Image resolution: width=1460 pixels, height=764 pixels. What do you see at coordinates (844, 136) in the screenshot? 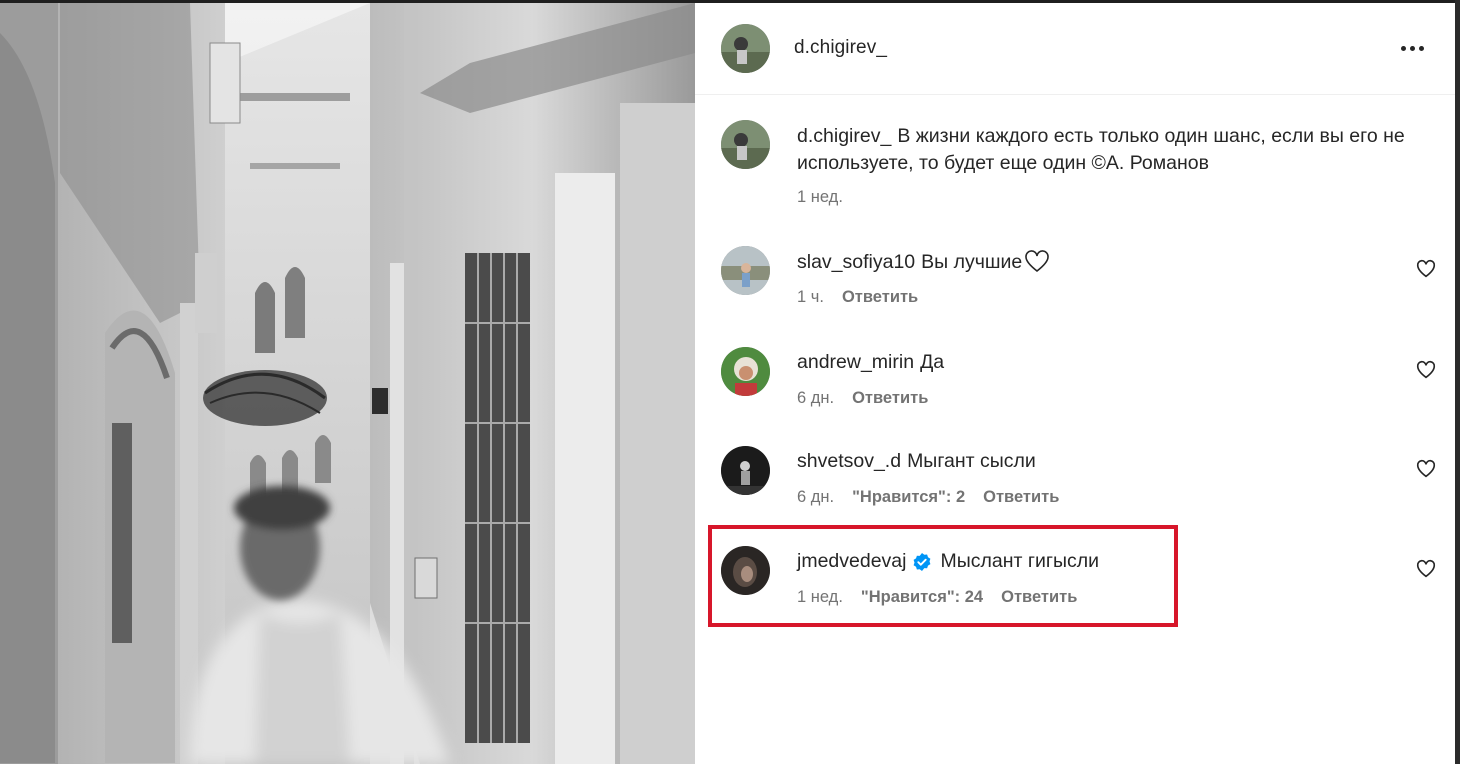
I see `caption-username: d.chigirev_` at bounding box center [844, 136].